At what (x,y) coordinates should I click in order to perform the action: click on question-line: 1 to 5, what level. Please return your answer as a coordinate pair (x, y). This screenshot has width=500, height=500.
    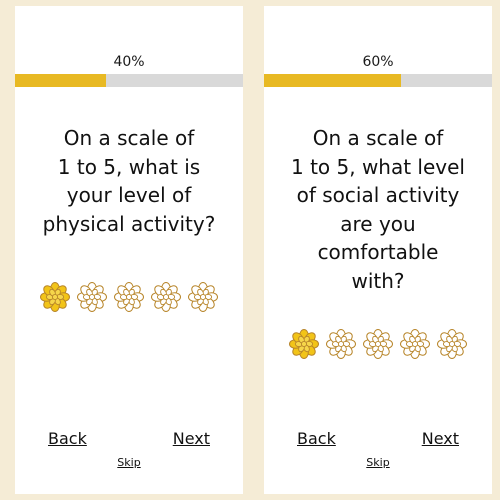
    Looking at the image, I should click on (377, 166).